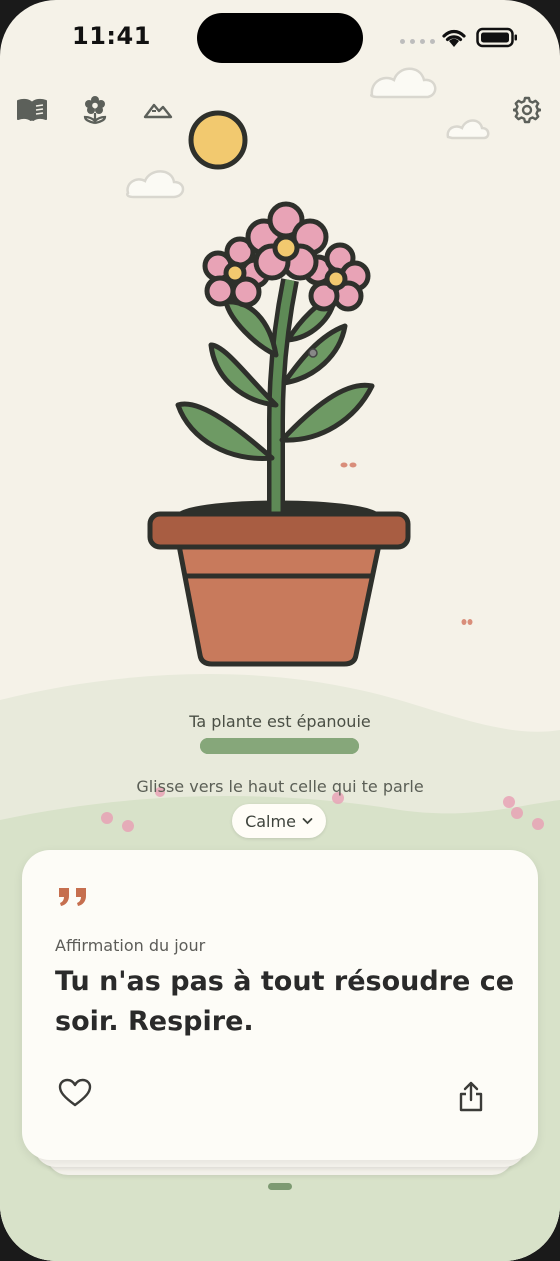  I want to click on heart-icon, so click(75, 1093).